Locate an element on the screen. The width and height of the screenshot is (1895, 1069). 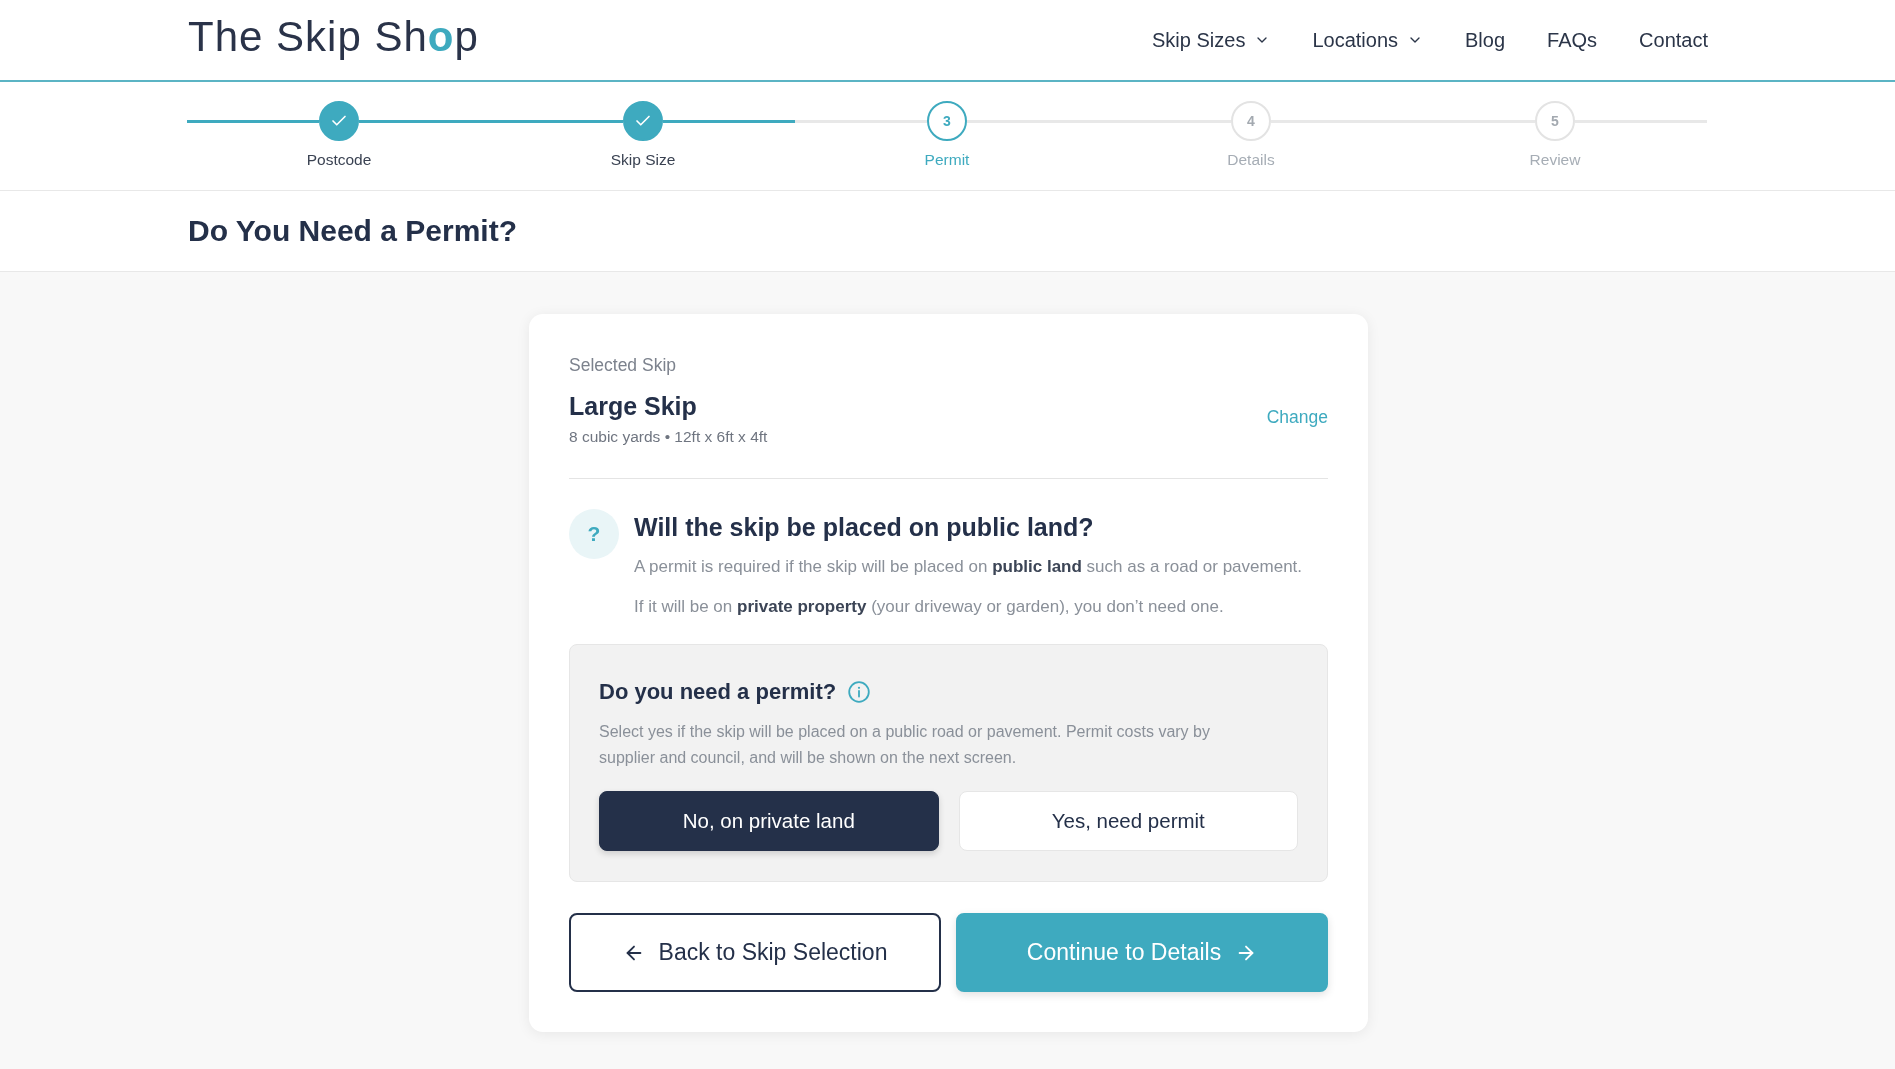
step-label: Review is located at coordinates (1555, 160).